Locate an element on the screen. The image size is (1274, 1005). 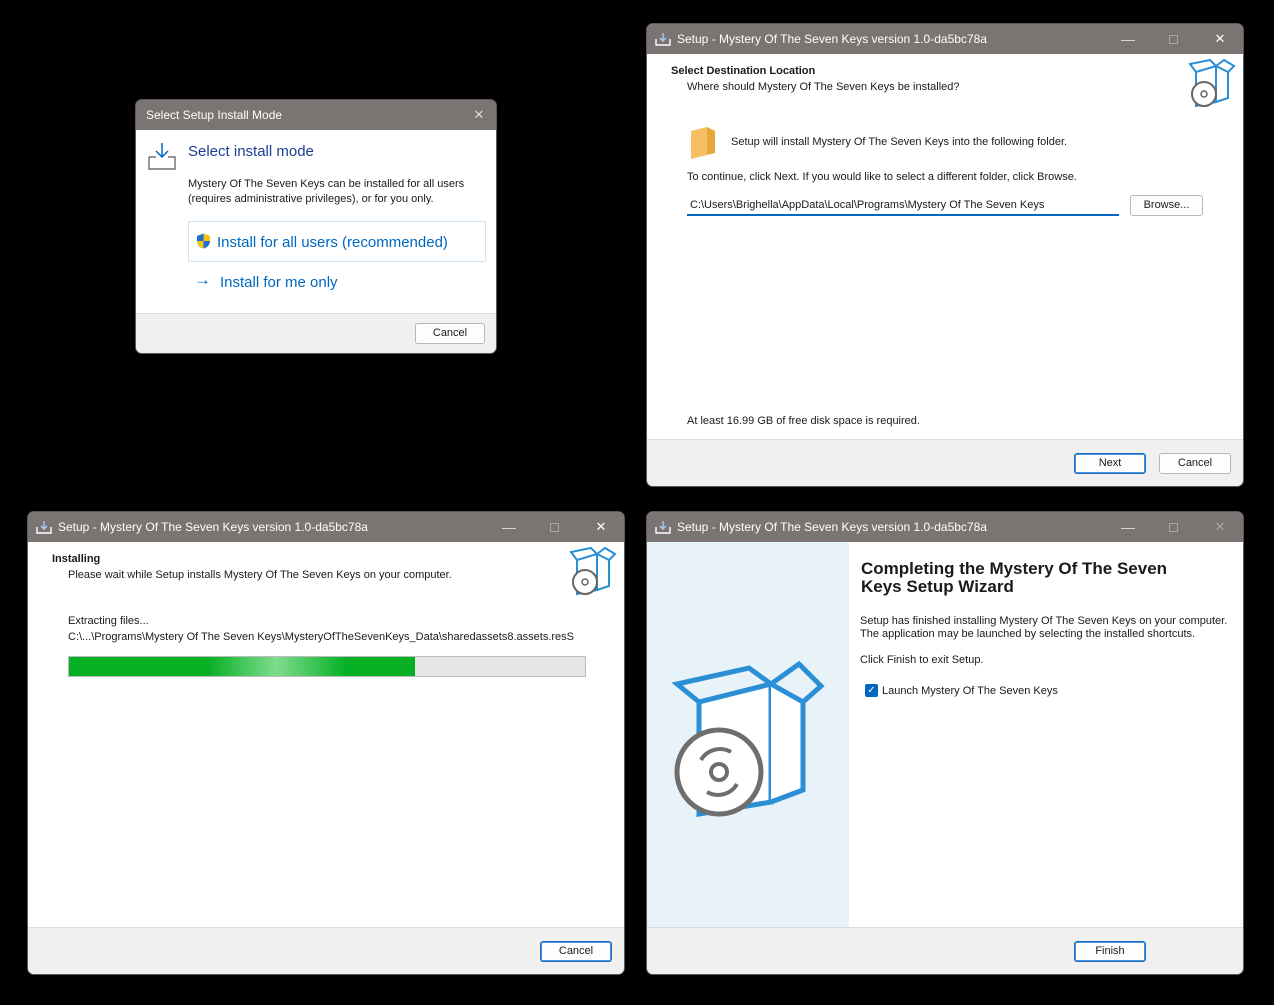
launch-checkbox: ✓ is located at coordinates (871, 690).